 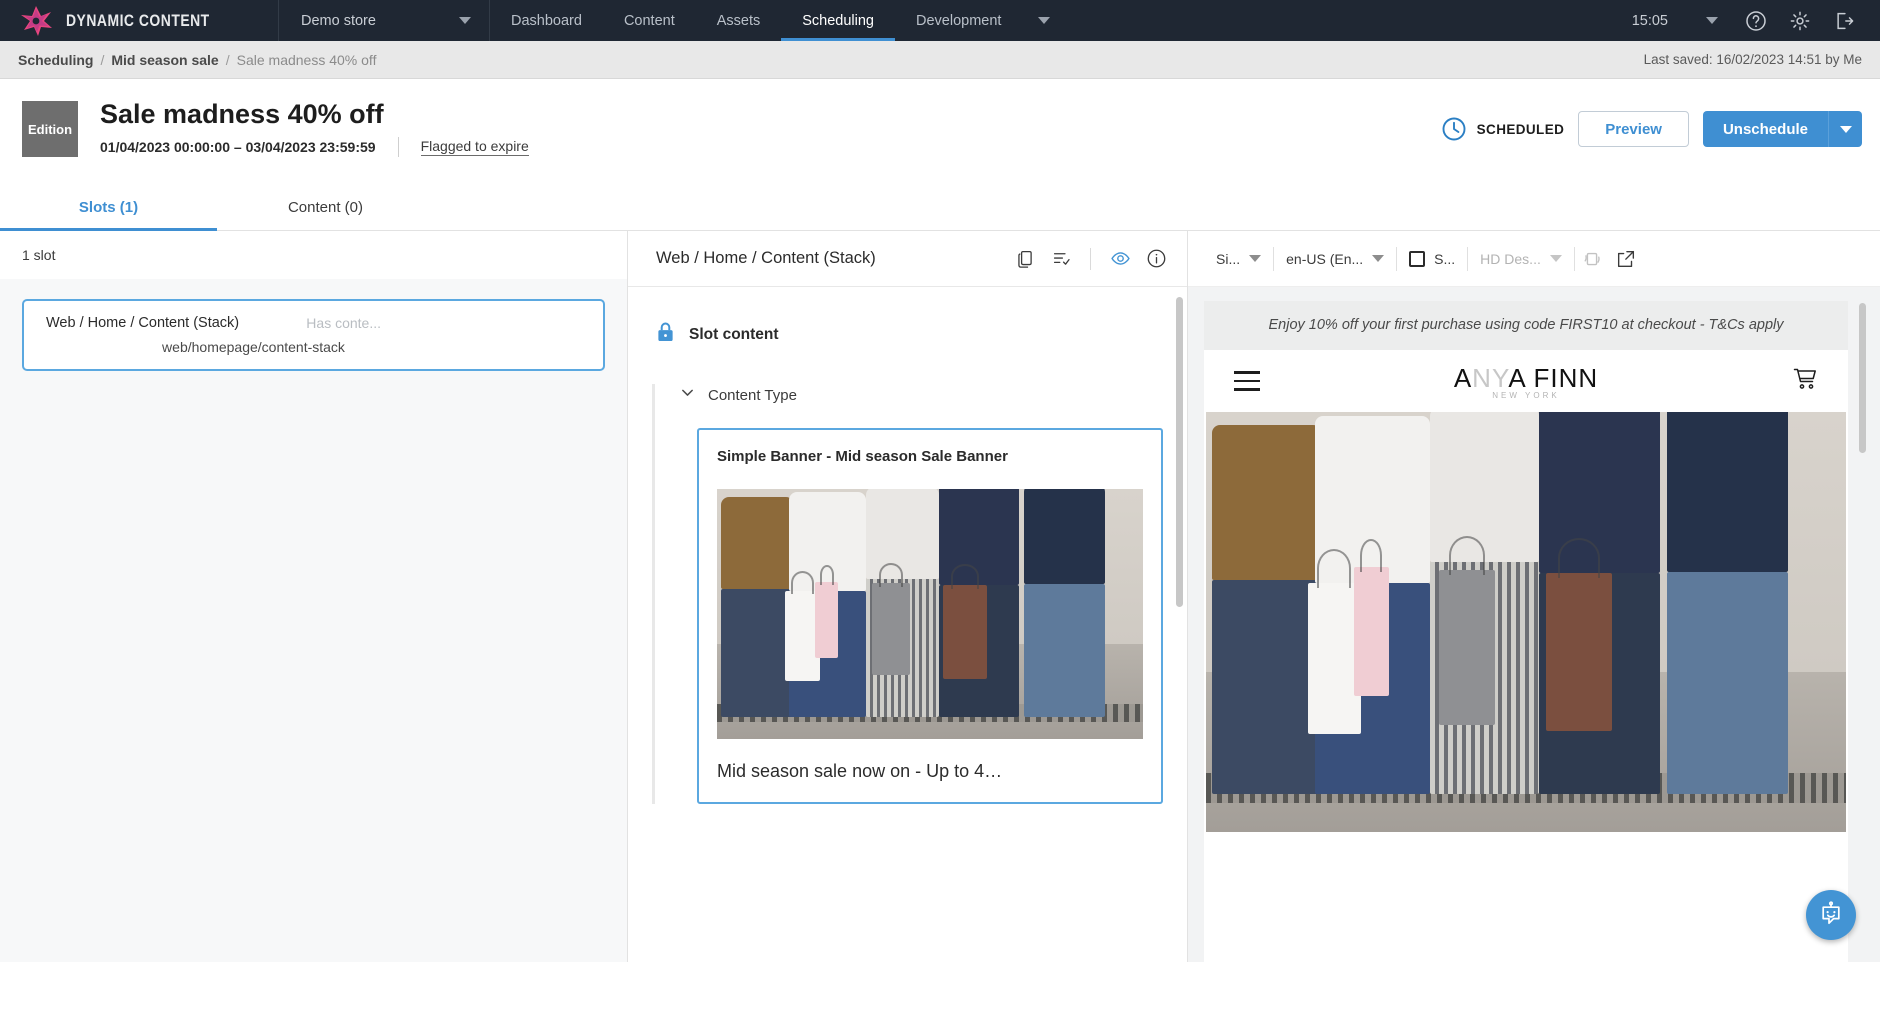 I want to click on visibility-eye-icon, so click(x=1120, y=259).